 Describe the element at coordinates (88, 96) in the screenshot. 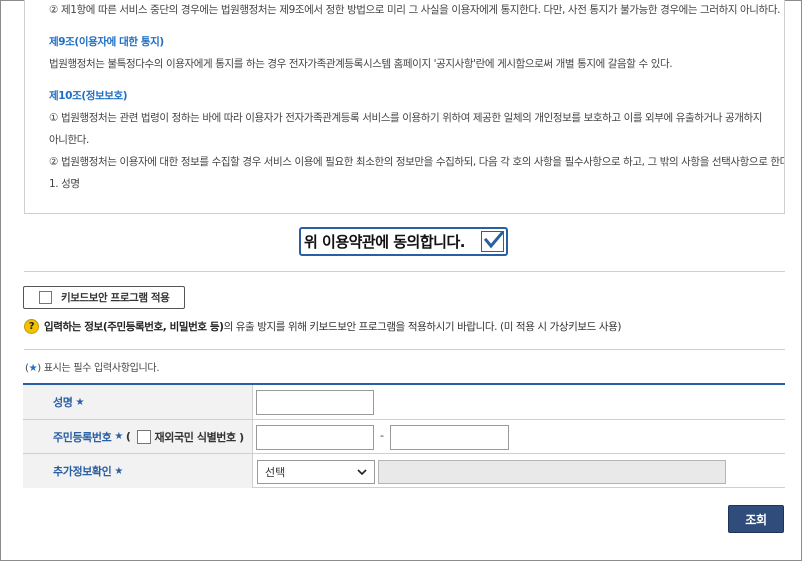

I see `article-10-heading: 제10조(정보보호)` at that location.